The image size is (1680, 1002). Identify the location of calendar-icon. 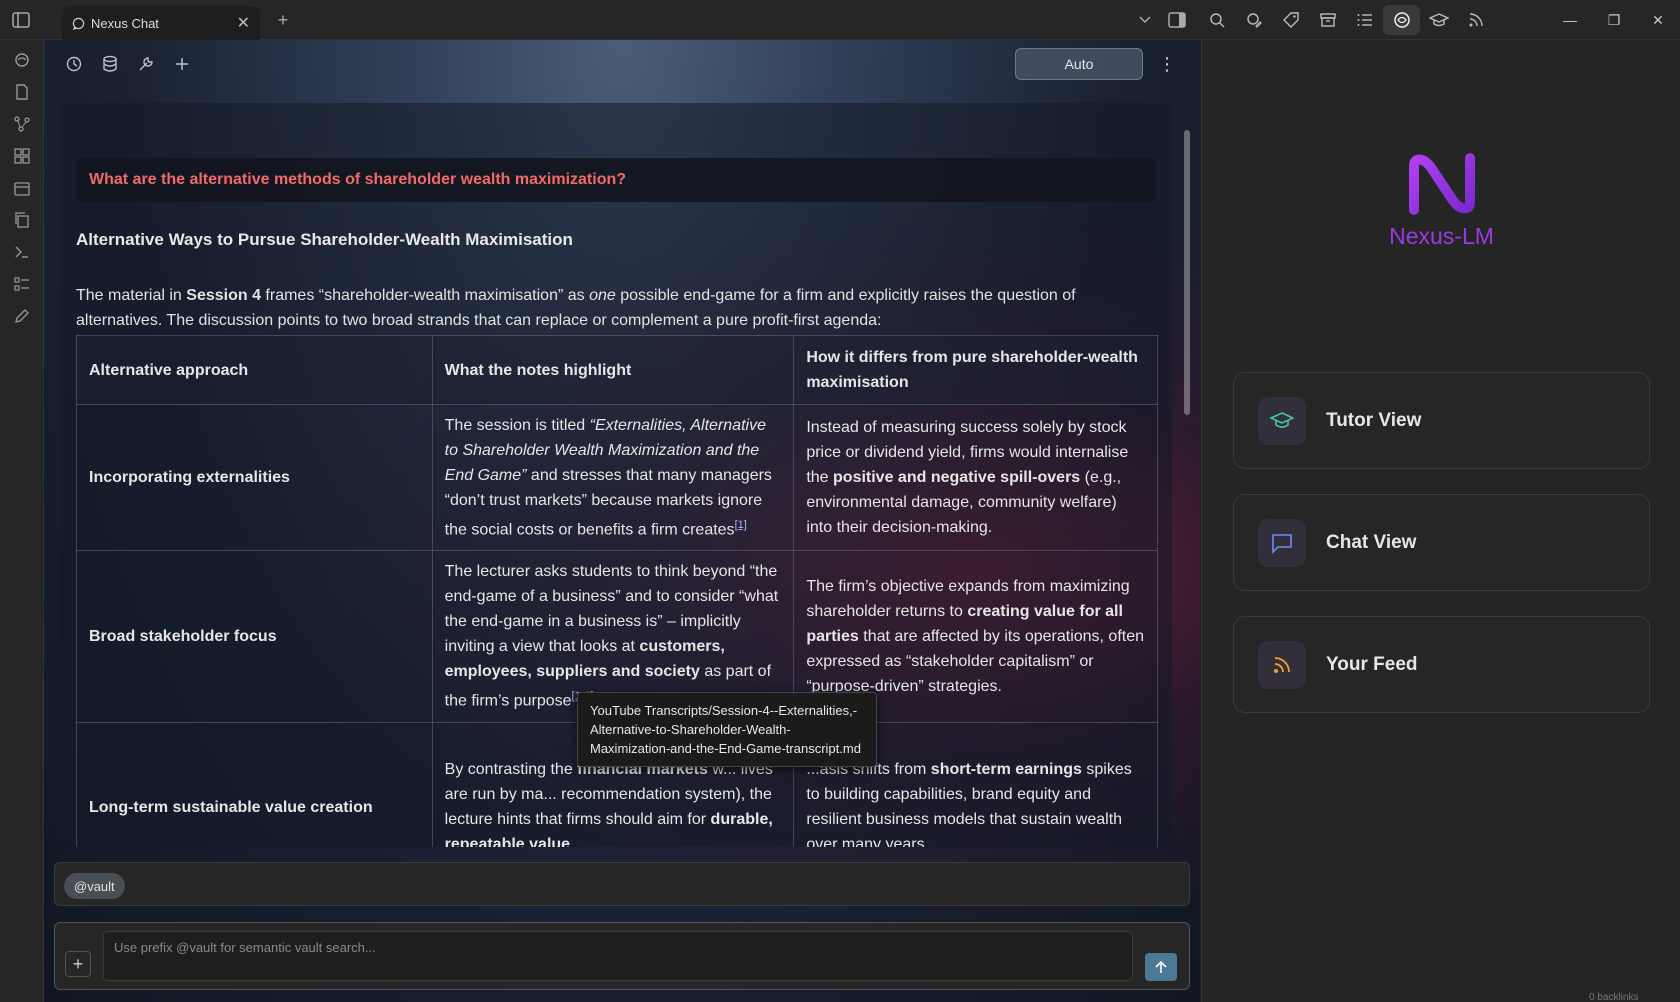
(22, 188).